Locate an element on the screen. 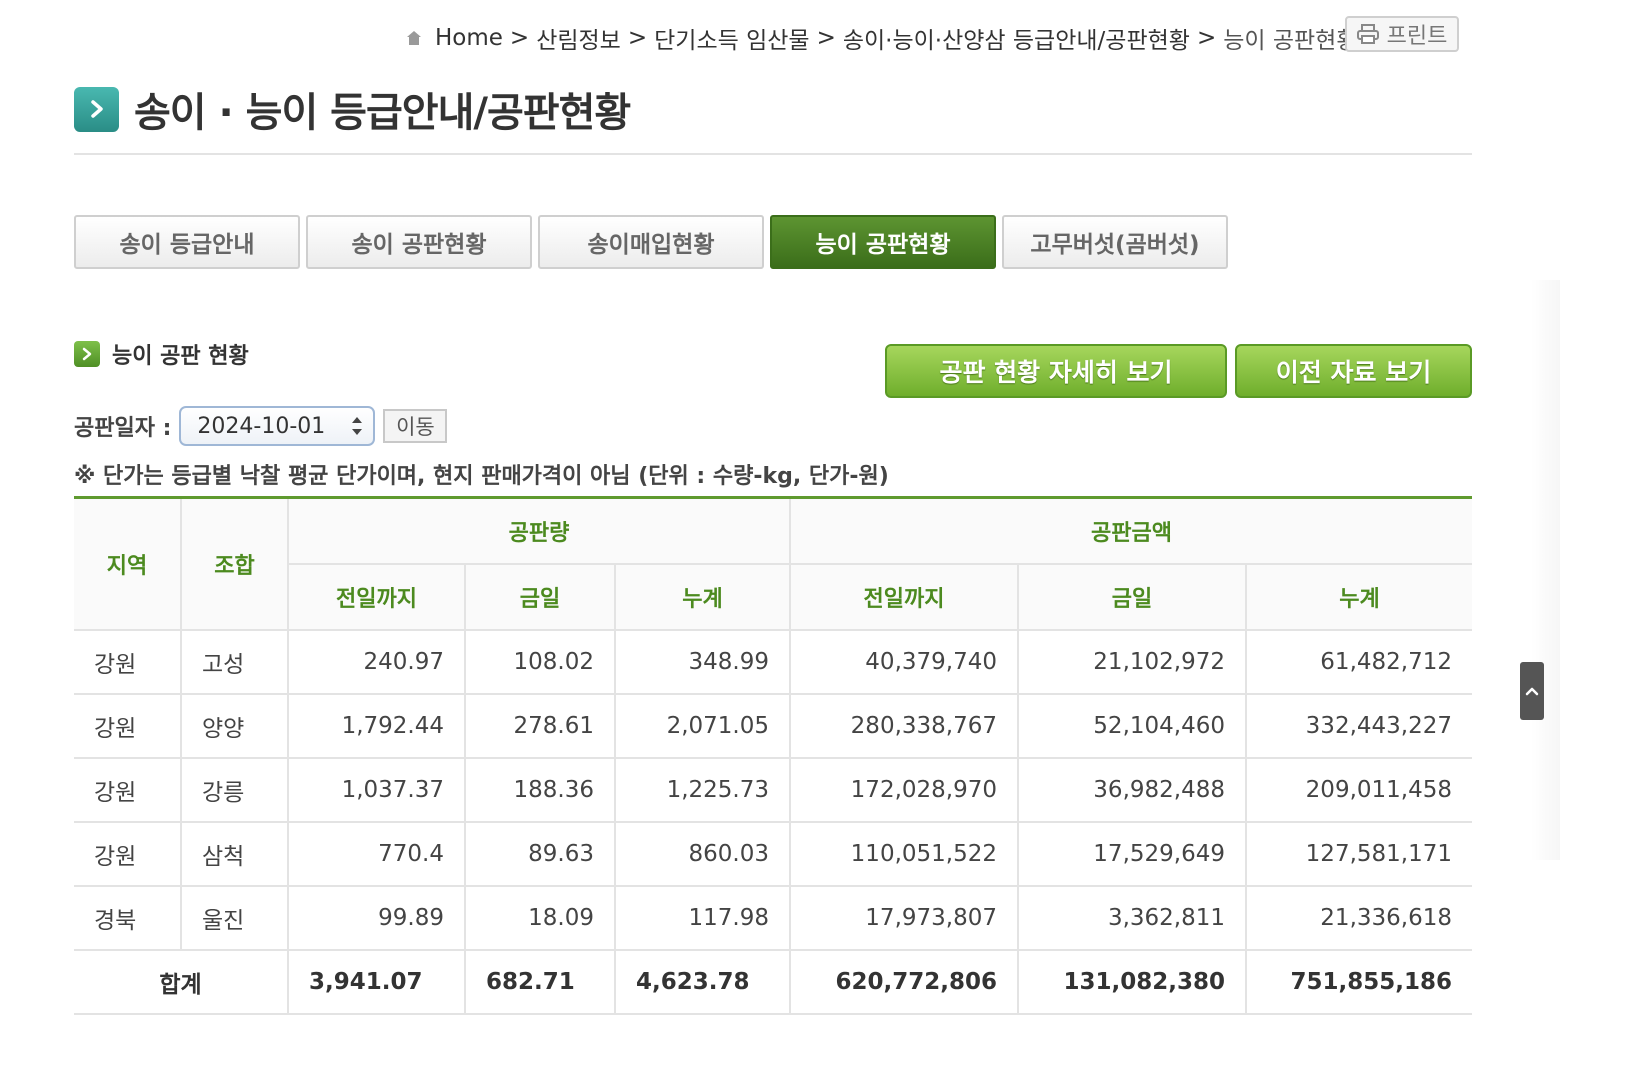  total-amount-cumulative: 751,855,186 is located at coordinates (1358, 982).